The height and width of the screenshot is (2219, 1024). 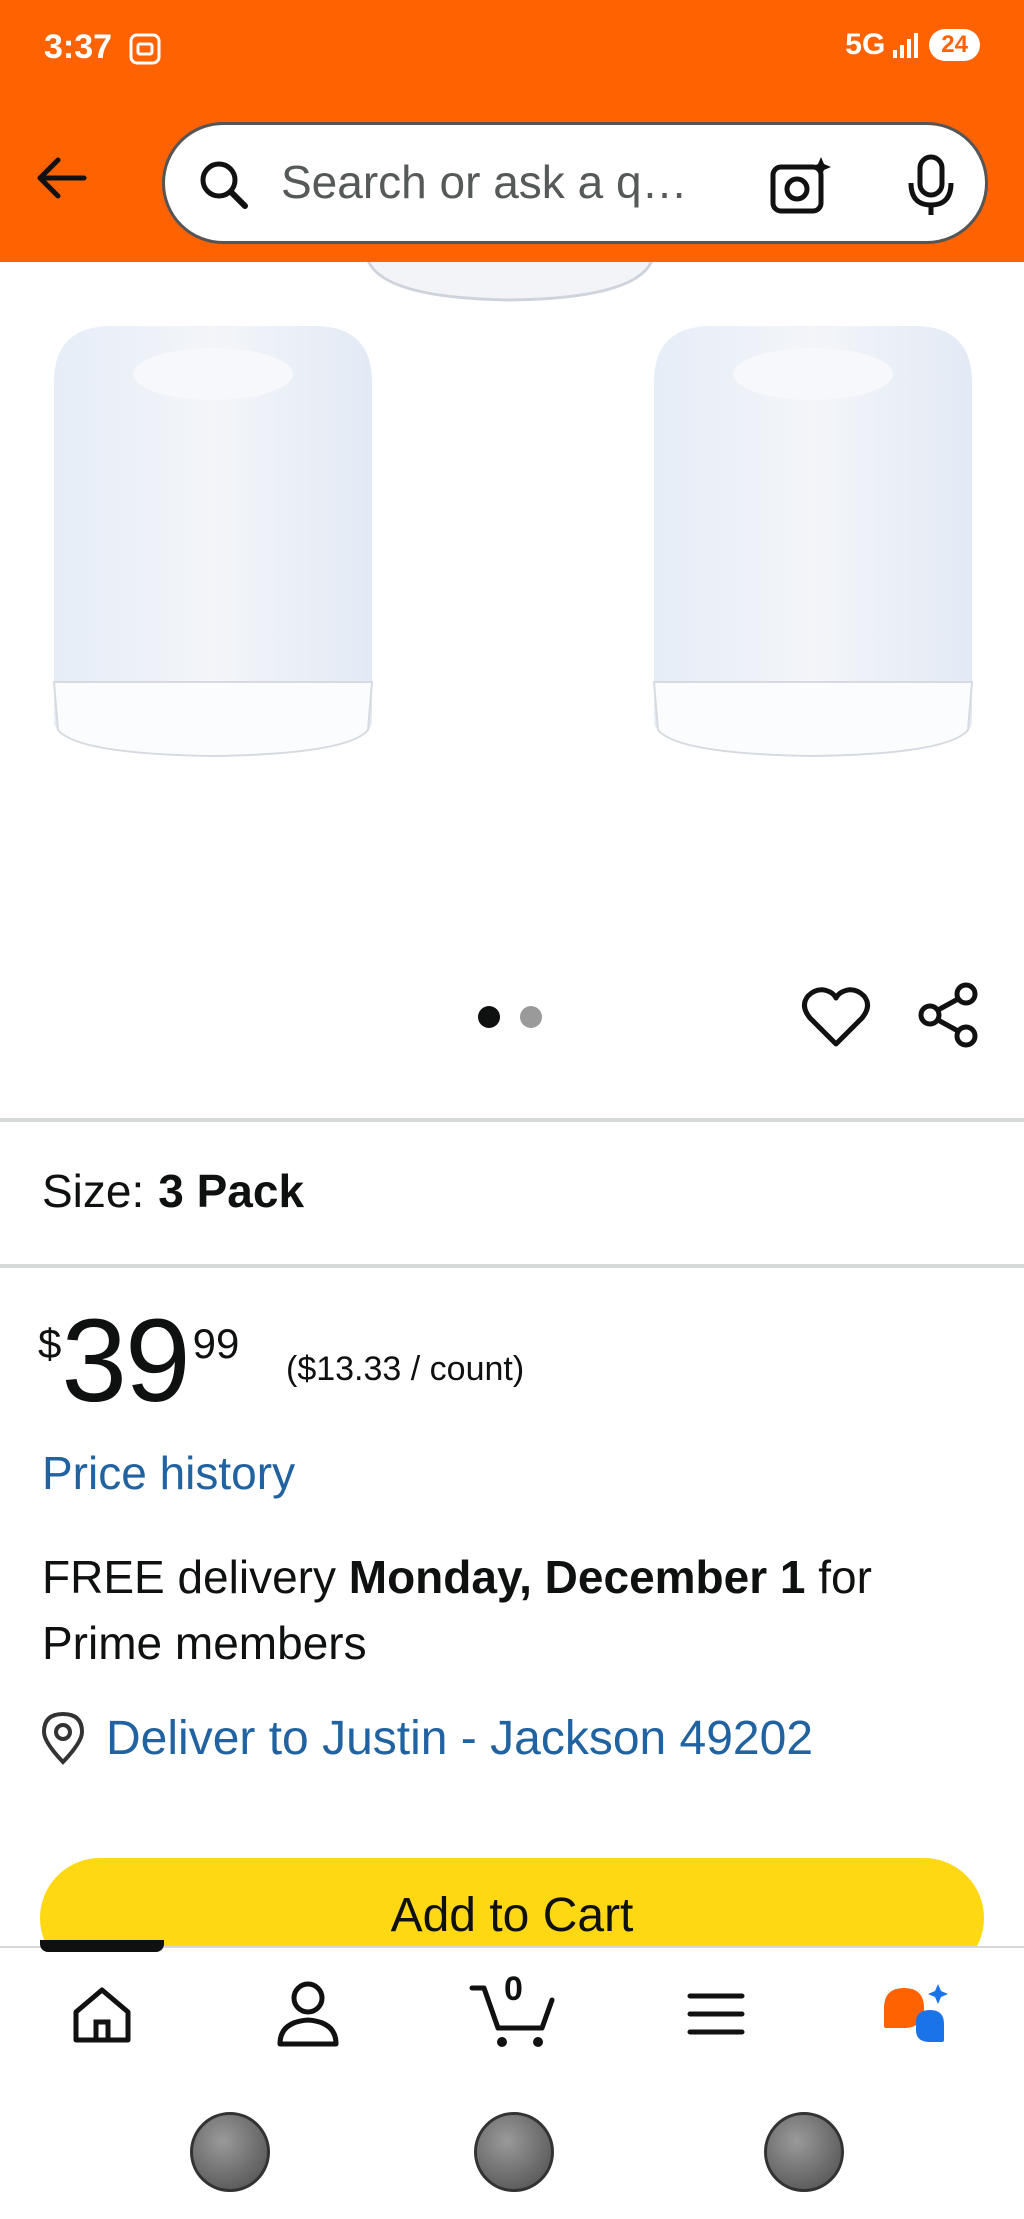 I want to click on price-fraction: 99, so click(x=216, y=1343).